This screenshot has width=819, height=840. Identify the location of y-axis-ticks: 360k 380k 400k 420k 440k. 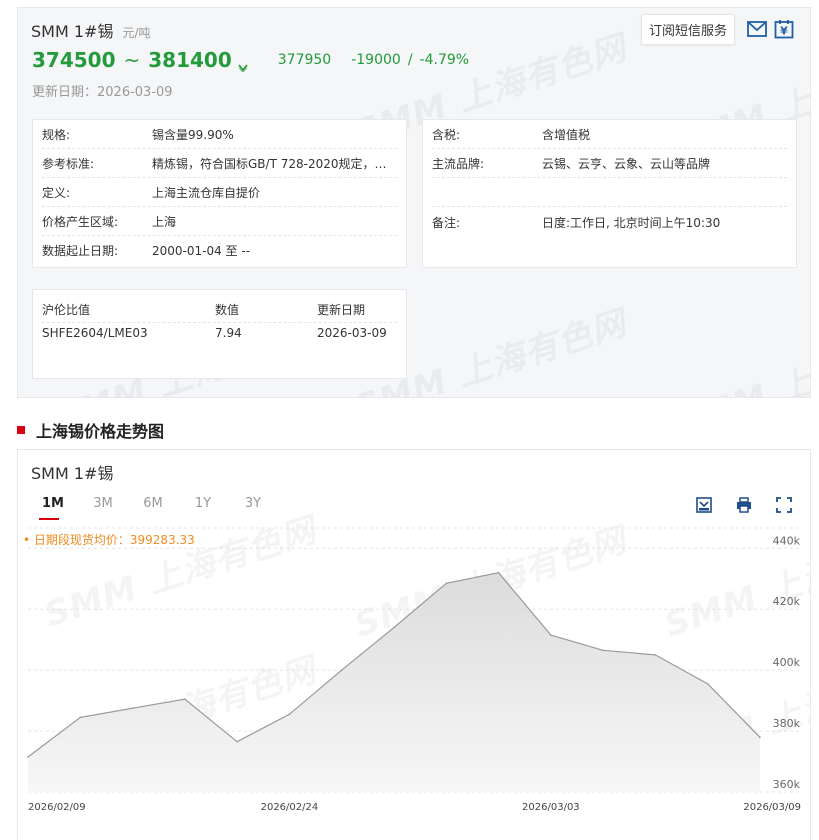
(787, 662).